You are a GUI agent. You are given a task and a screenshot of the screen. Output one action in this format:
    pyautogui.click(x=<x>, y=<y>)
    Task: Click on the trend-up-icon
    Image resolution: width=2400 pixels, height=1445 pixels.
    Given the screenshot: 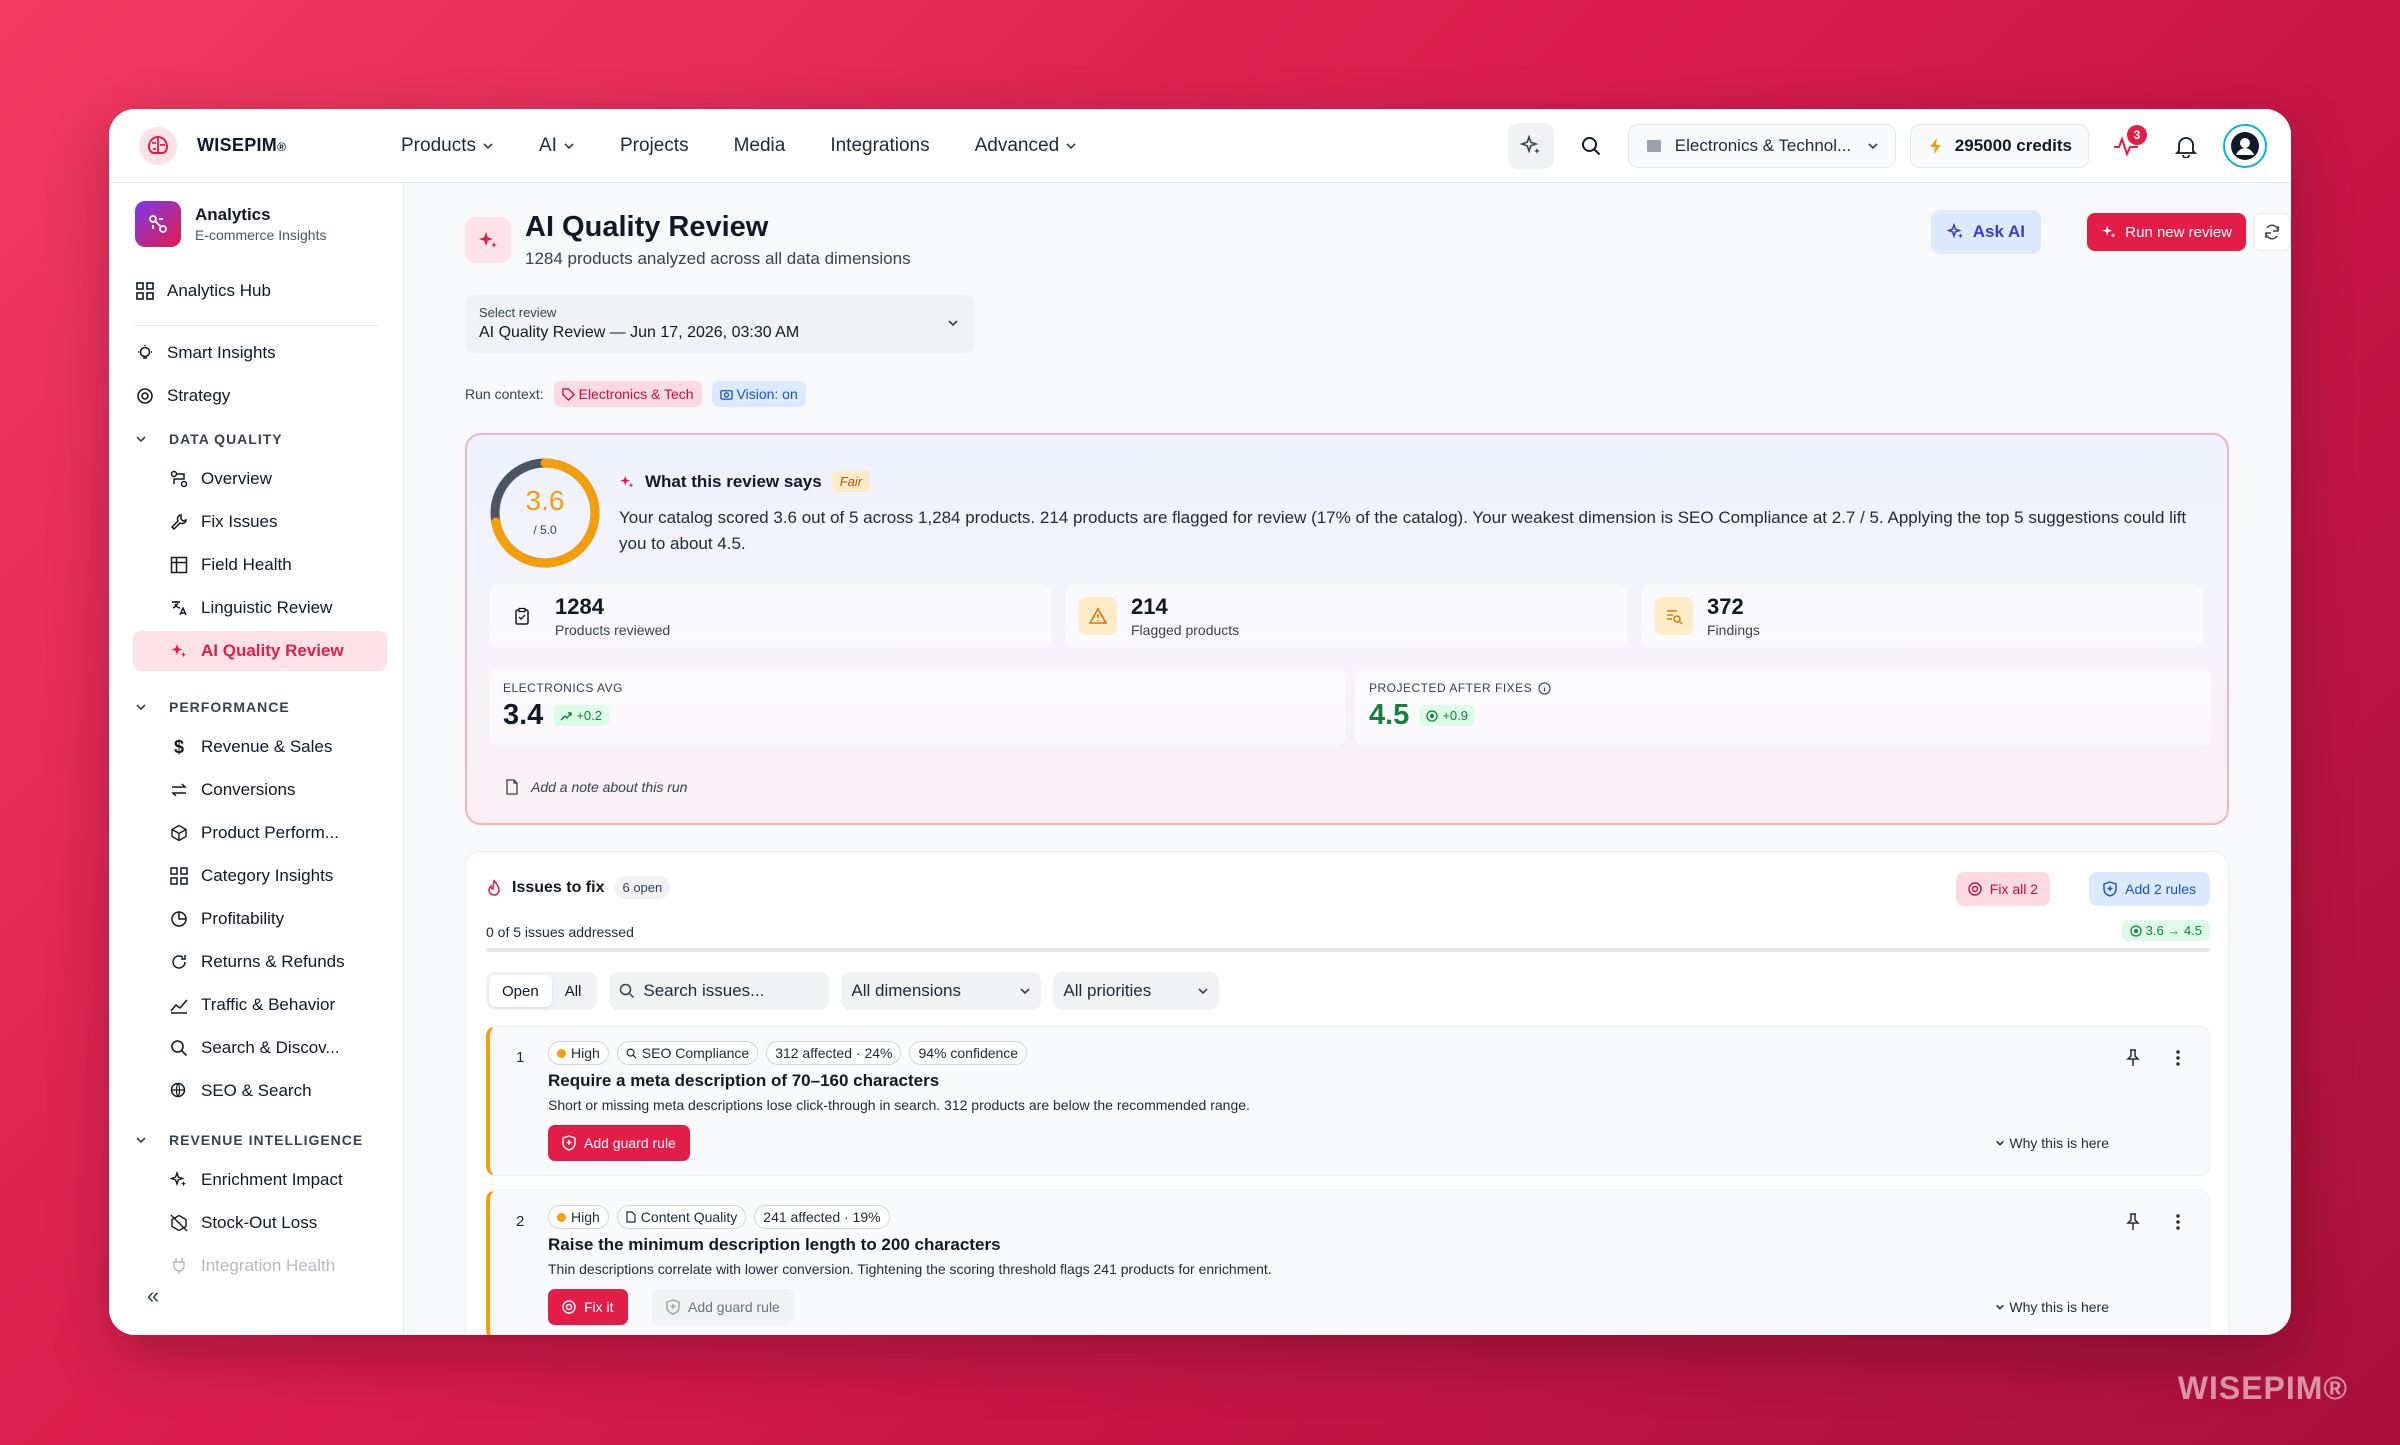 What is the action you would take?
    pyautogui.click(x=566, y=715)
    